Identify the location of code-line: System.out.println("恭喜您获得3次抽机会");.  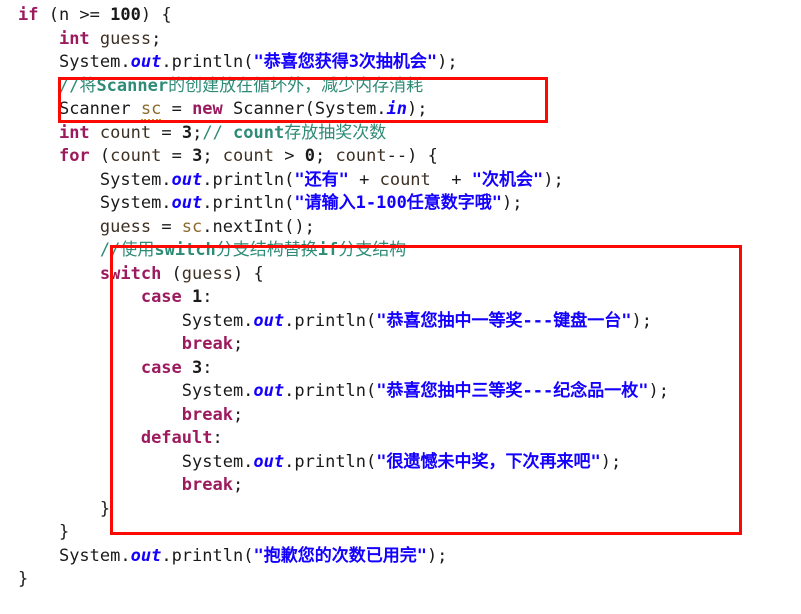
(400, 63).